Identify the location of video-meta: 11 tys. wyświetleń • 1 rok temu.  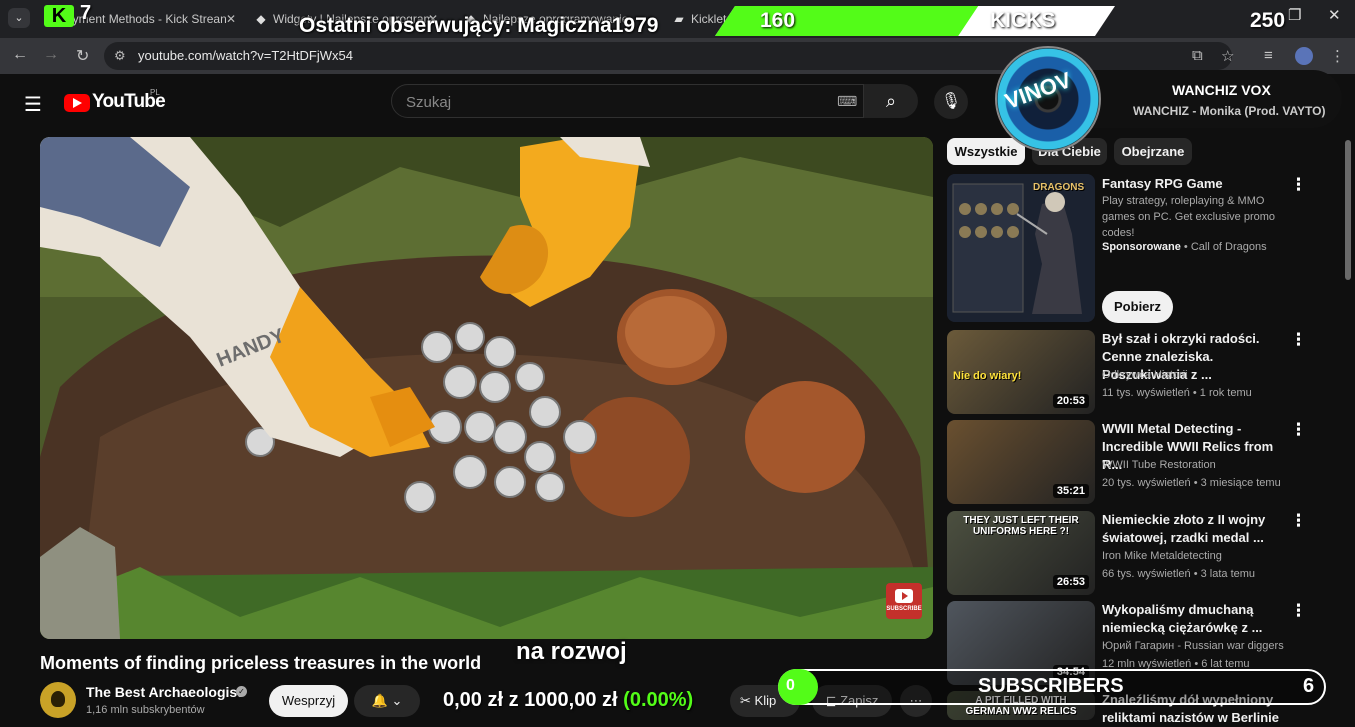
(1177, 393).